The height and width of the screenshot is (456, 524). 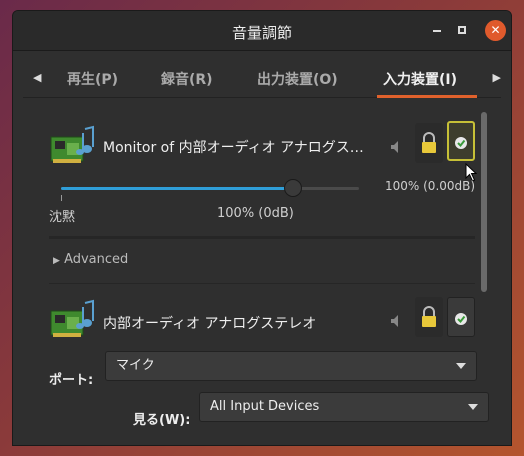 I want to click on expander-arrow-icon: ▶, so click(x=56, y=261).